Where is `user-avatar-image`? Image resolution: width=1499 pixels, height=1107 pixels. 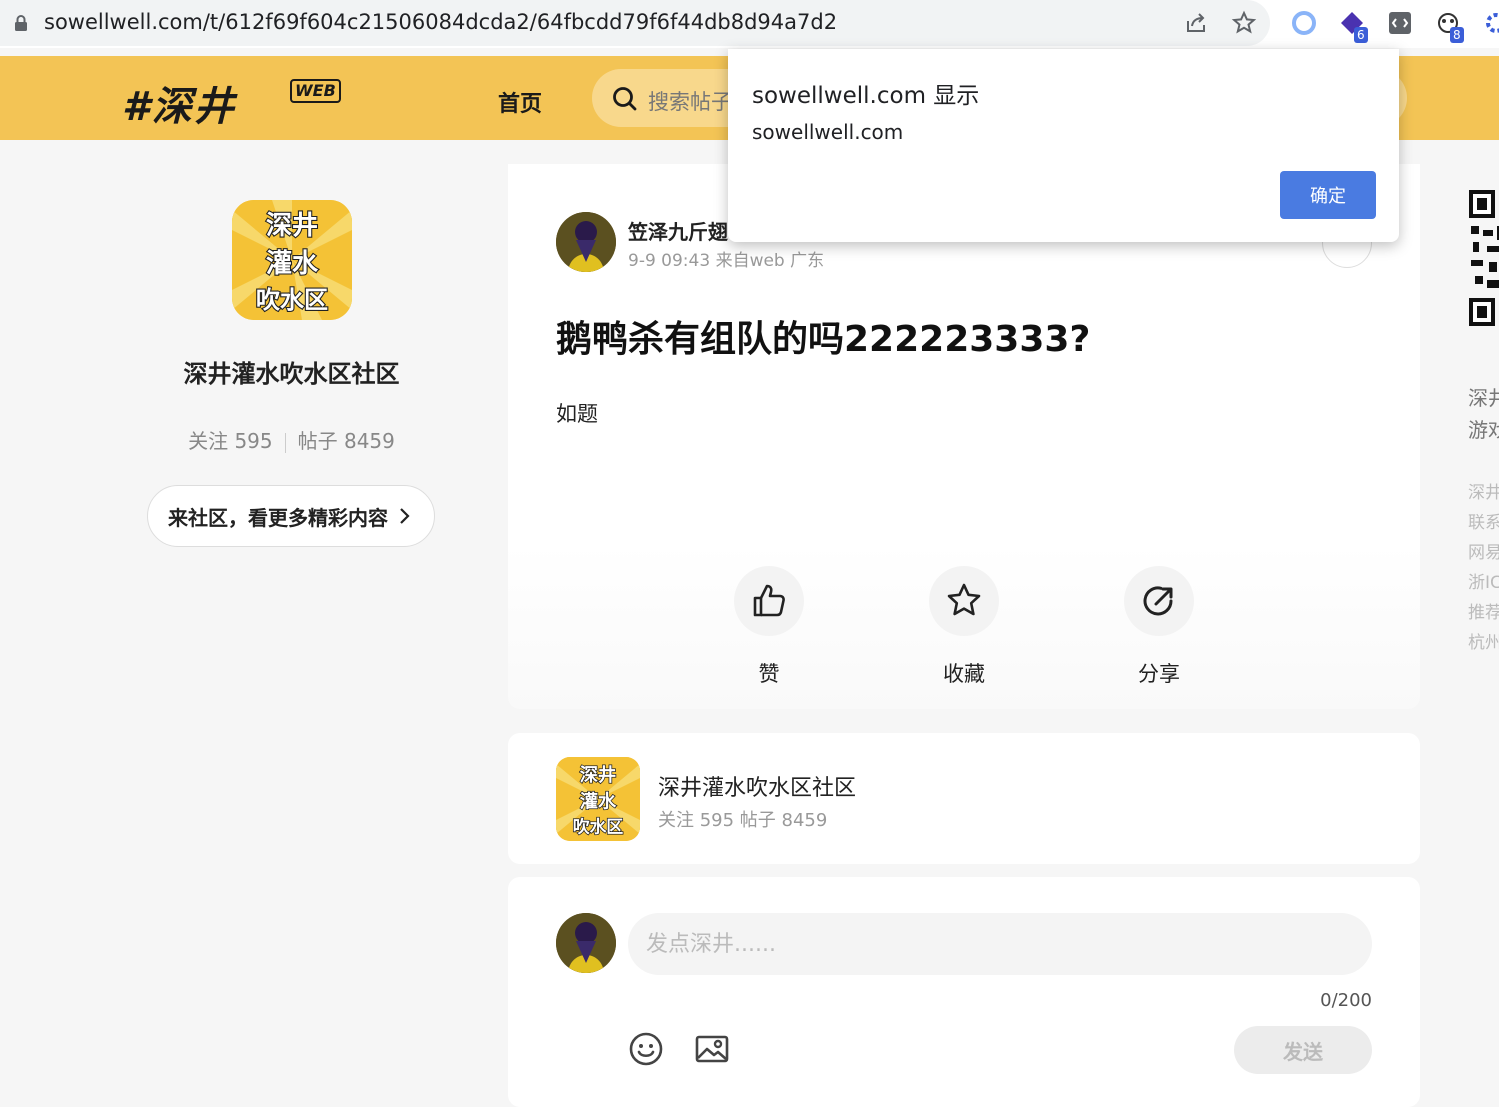
user-avatar-image is located at coordinates (586, 943).